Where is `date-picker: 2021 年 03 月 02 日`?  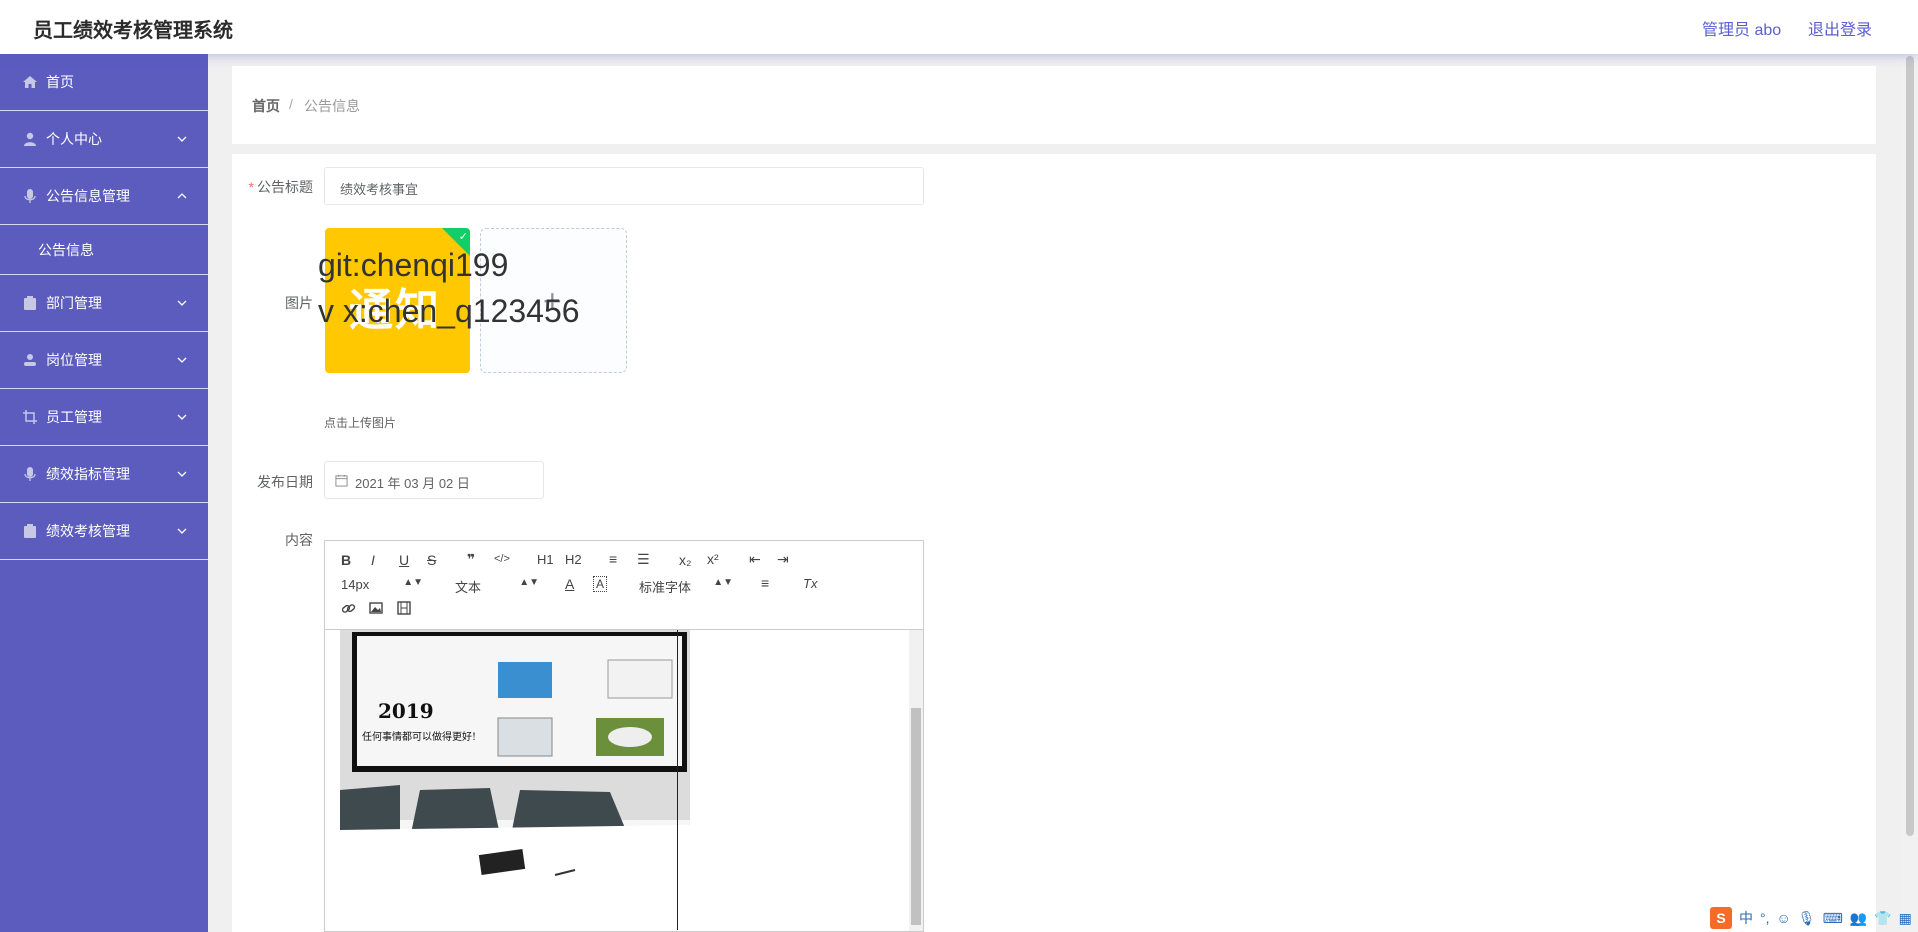
date-picker: 2021 年 03 月 02 日 is located at coordinates (434, 480).